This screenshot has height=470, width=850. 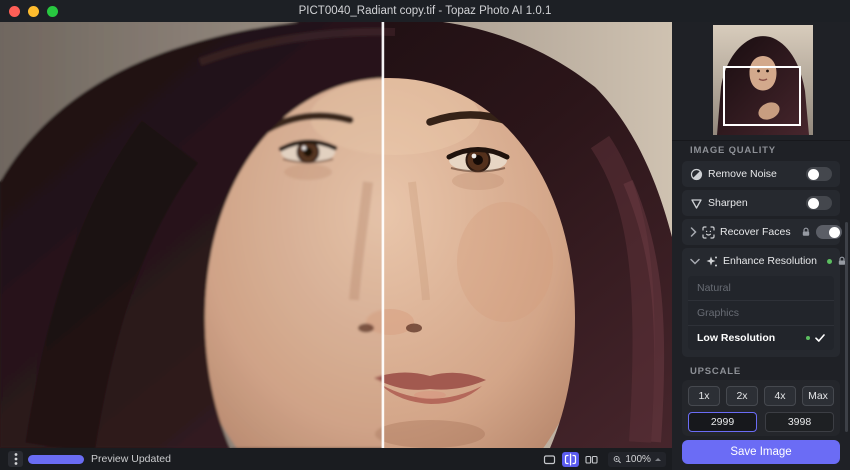 What do you see at coordinates (763, 80) in the screenshot?
I see `navigator-thumbnail` at bounding box center [763, 80].